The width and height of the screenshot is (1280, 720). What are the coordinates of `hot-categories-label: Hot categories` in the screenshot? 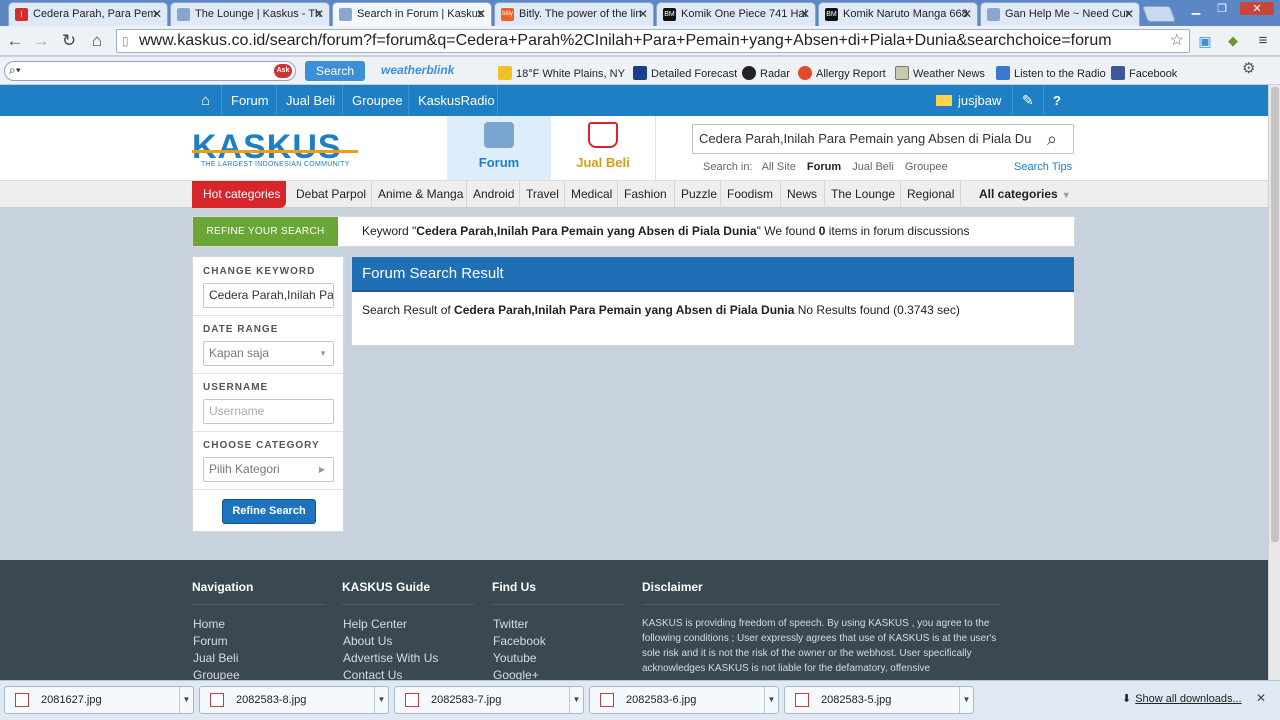 It's located at (239, 194).